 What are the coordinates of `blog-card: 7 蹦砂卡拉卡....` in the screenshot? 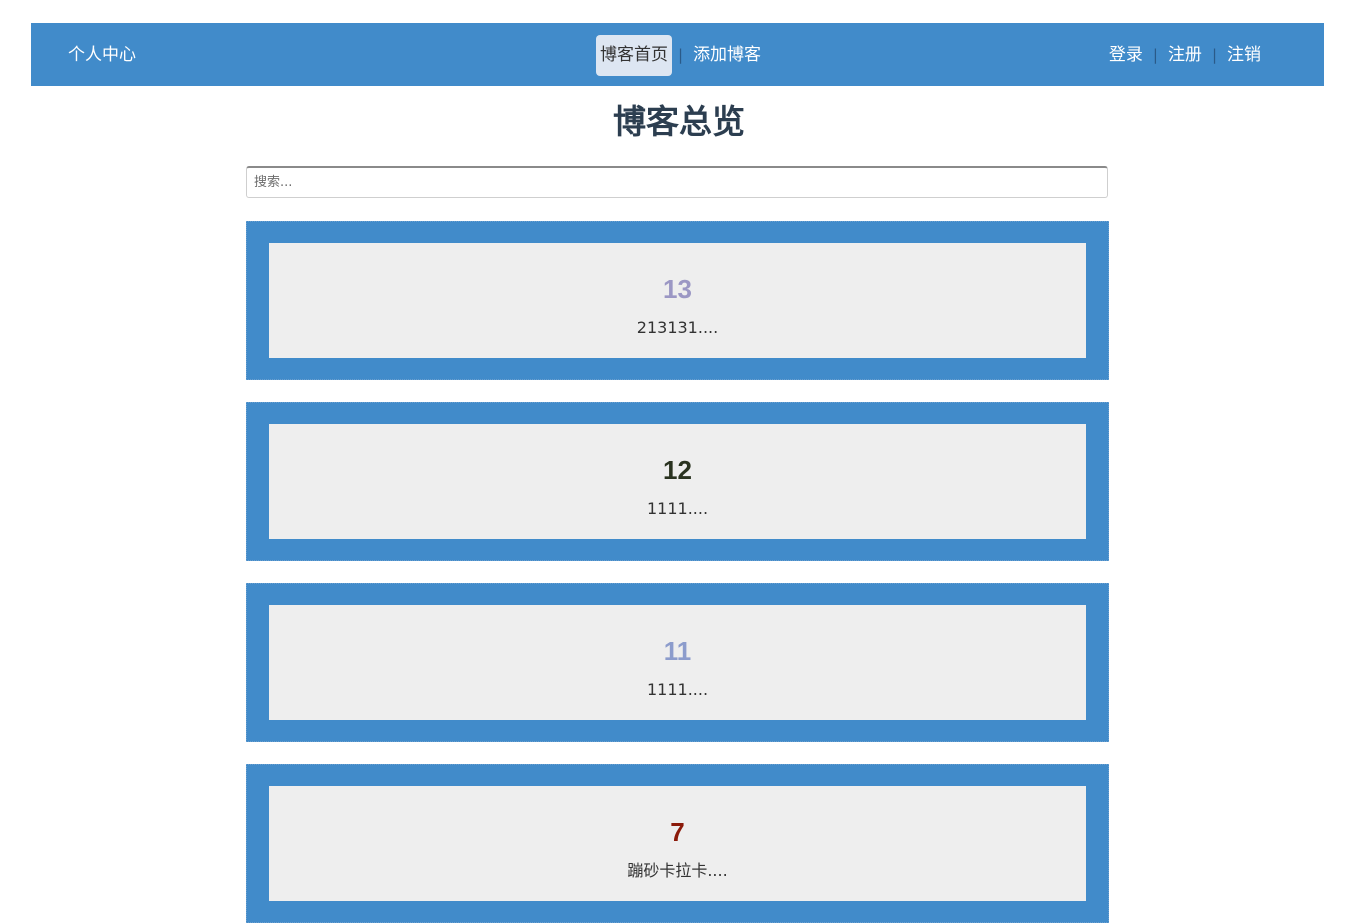 It's located at (677, 843).